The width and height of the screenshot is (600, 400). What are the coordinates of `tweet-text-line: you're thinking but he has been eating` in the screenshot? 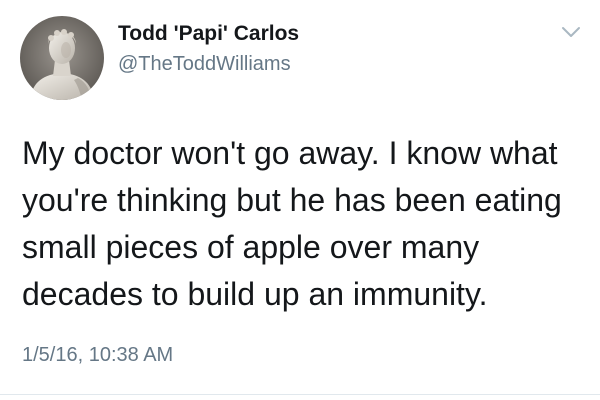 It's located at (292, 200).